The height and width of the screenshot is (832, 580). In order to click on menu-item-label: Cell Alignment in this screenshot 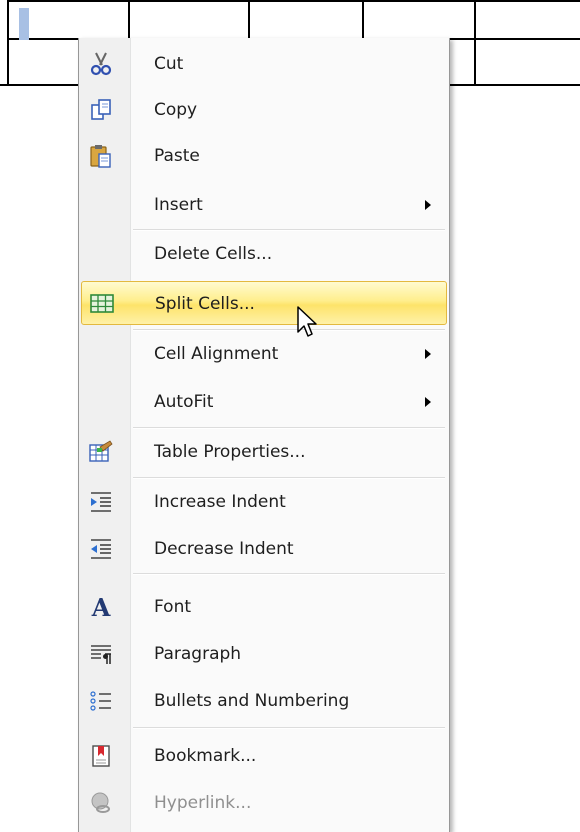, I will do `click(216, 354)`.